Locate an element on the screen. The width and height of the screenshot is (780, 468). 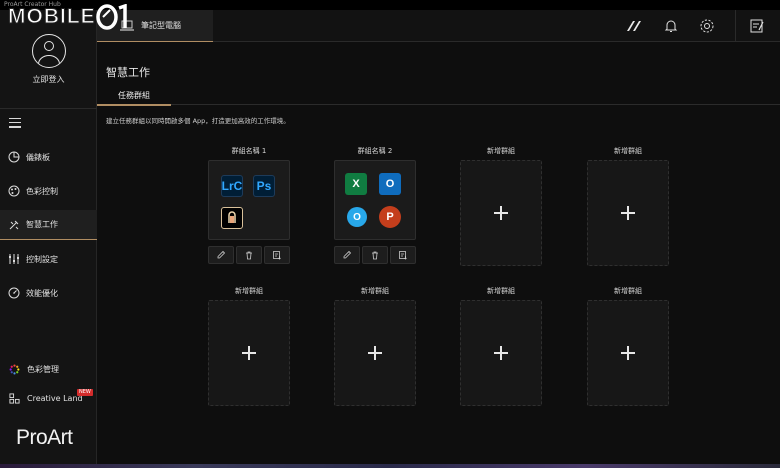
excel-icon: X is located at coordinates (356, 184).